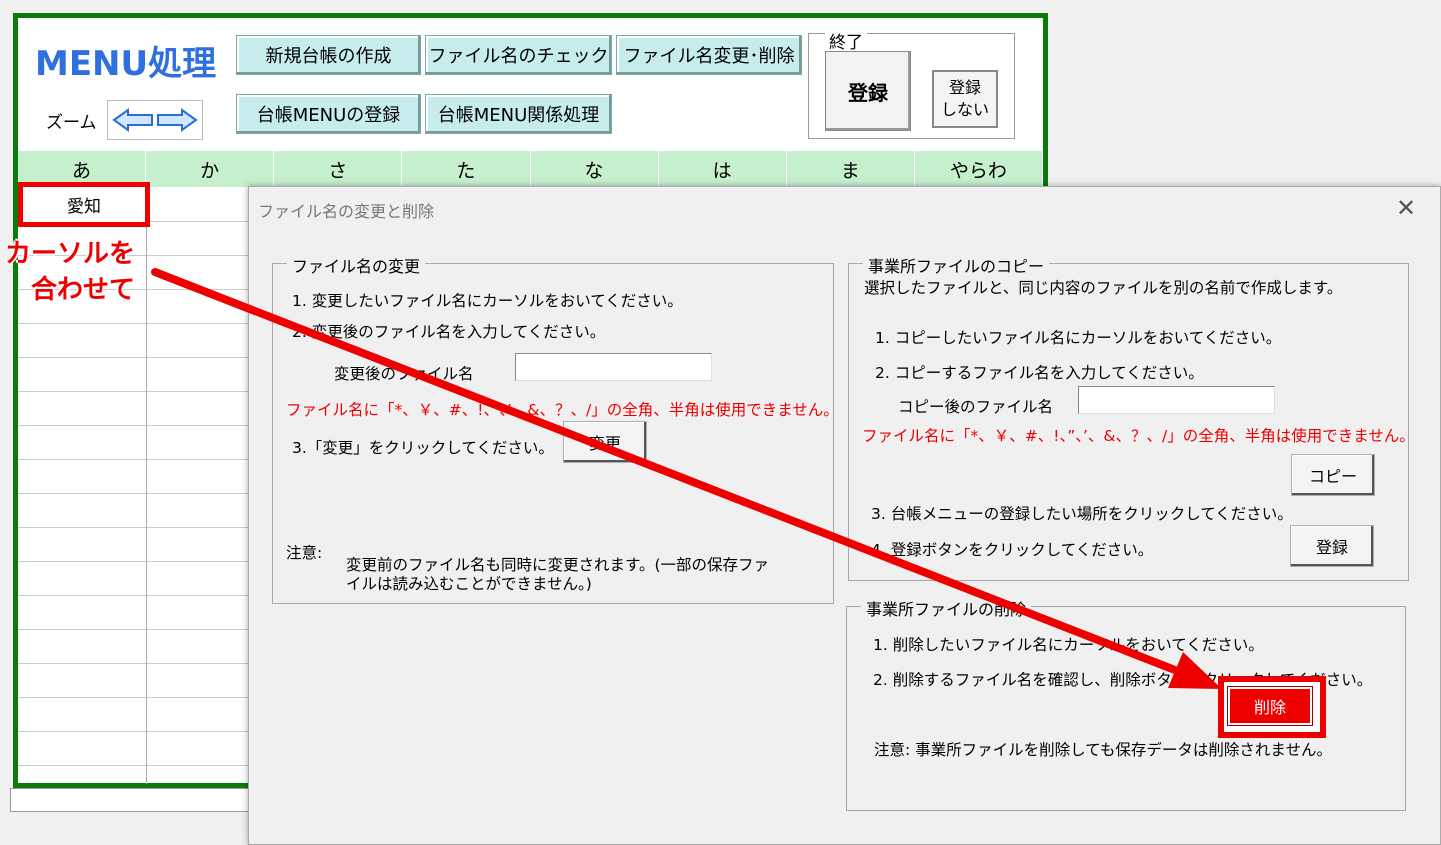 The width and height of the screenshot is (1441, 845). What do you see at coordinates (83, 290) in the screenshot?
I see `cursor-annotation-line2: 合わせて` at bounding box center [83, 290].